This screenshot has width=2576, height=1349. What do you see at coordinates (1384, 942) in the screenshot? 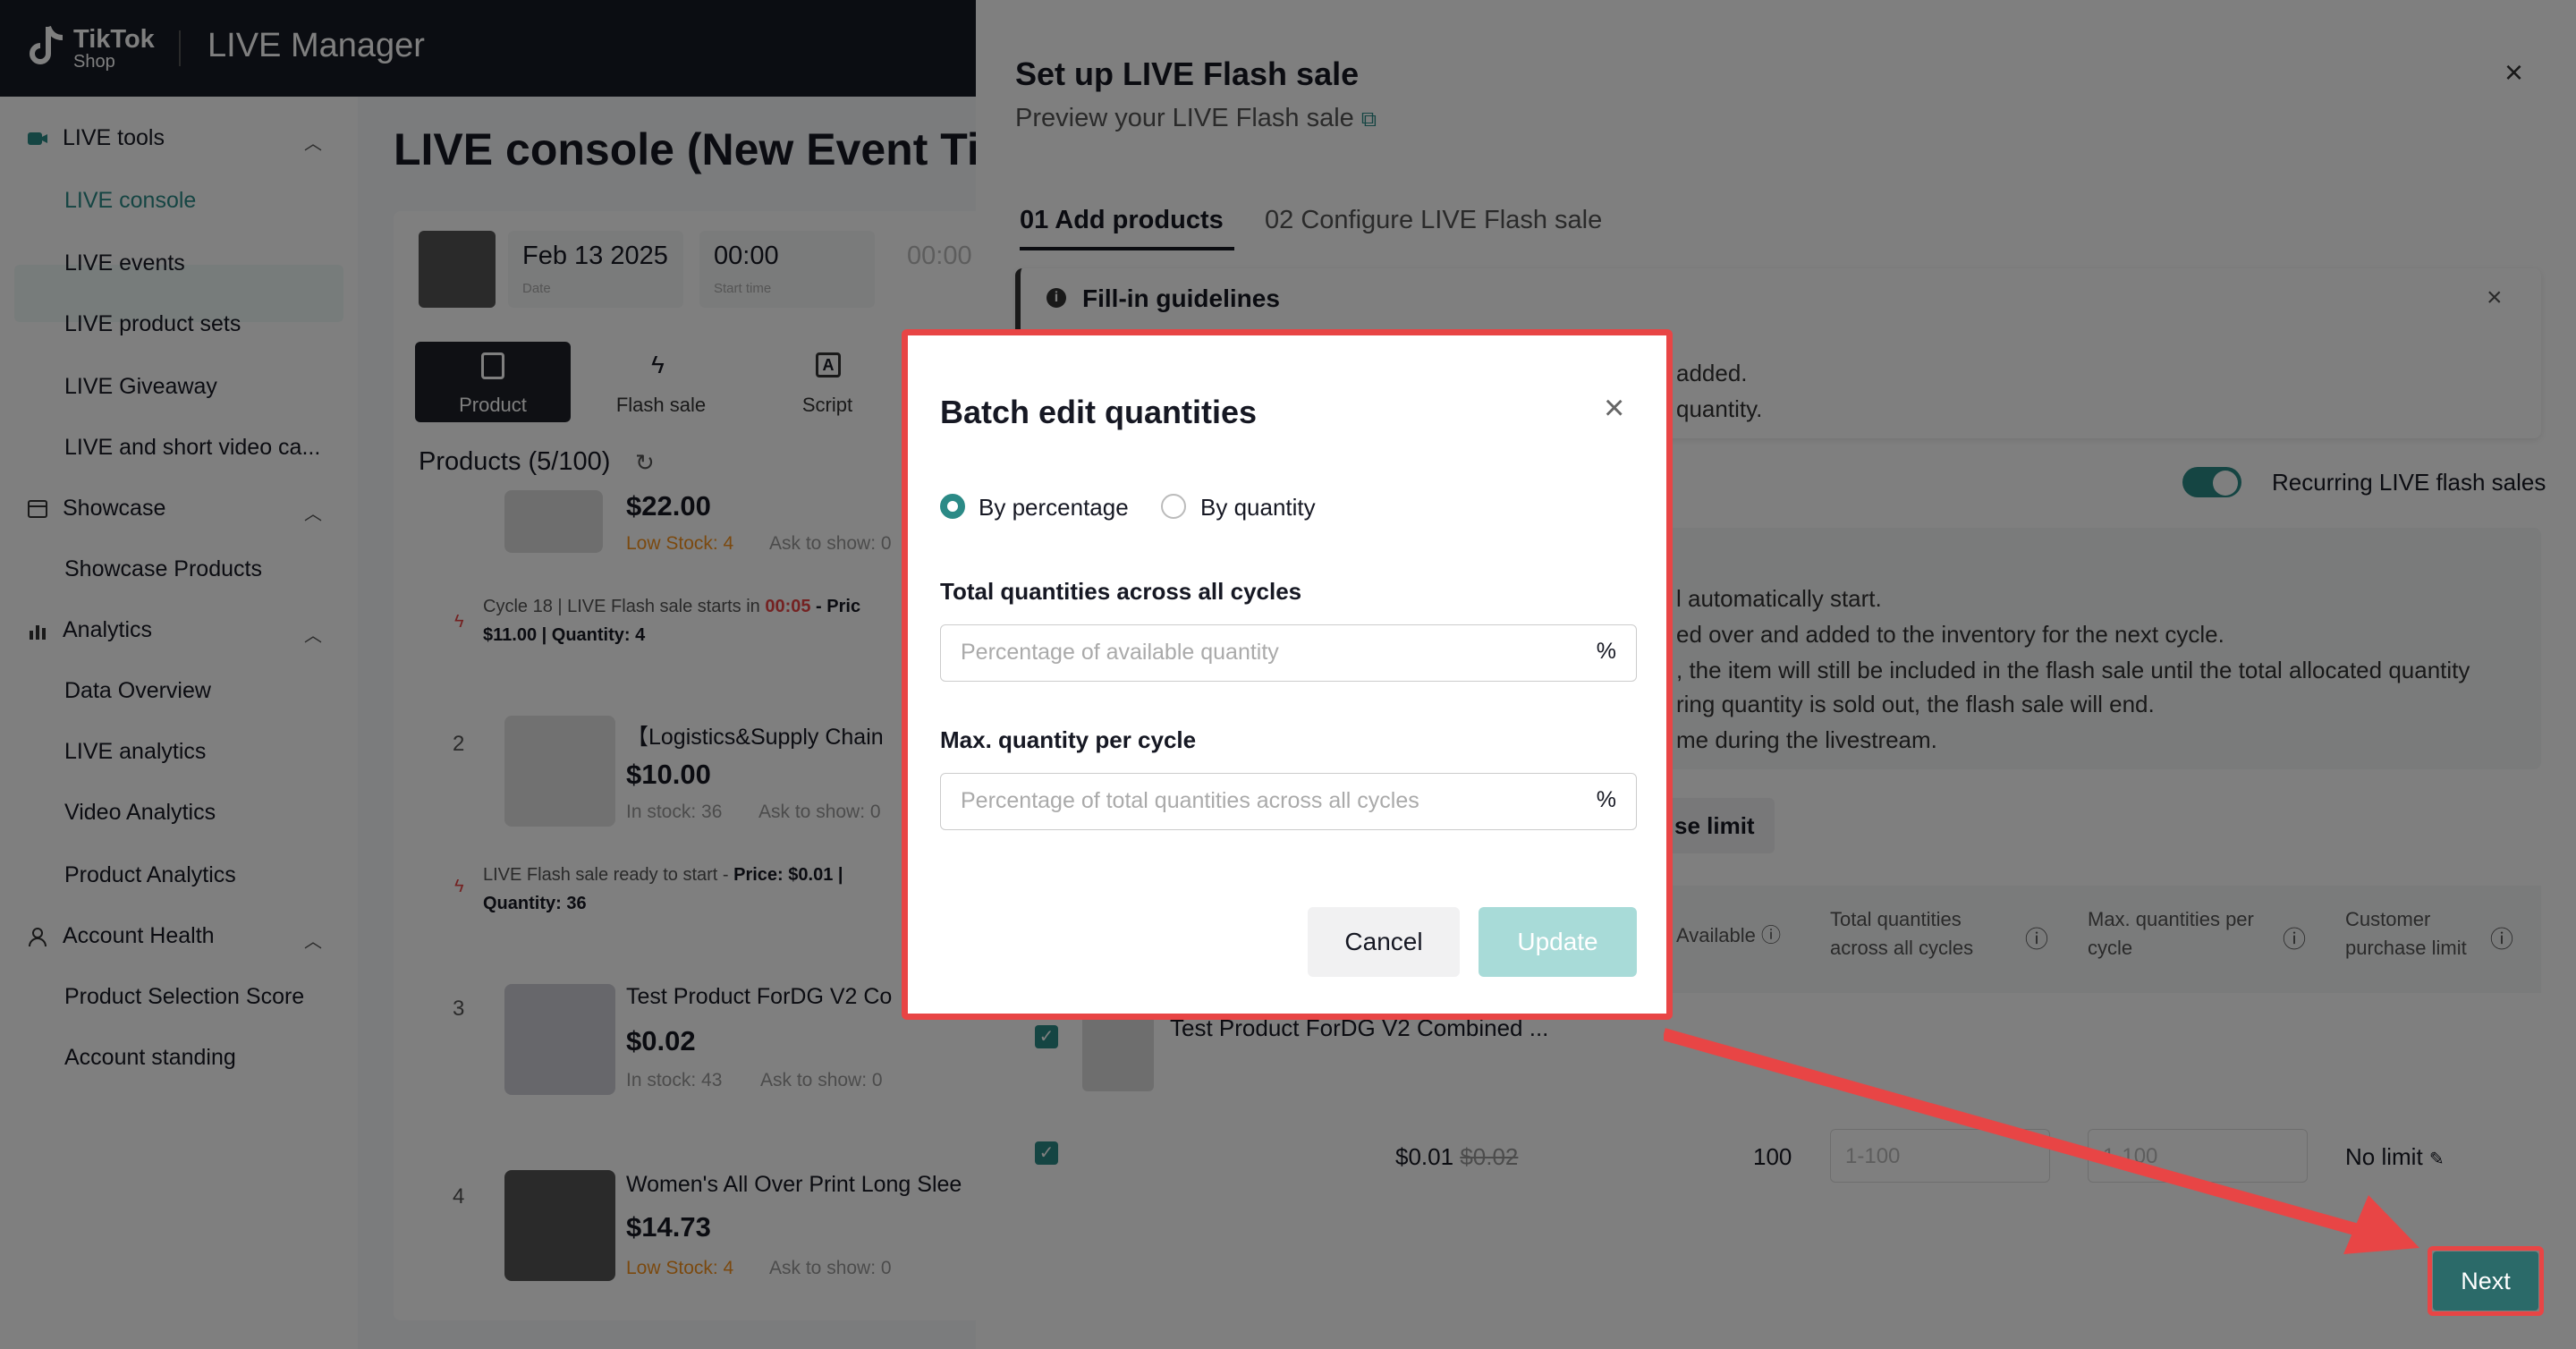
I see `cancel-button: Cancel` at bounding box center [1384, 942].